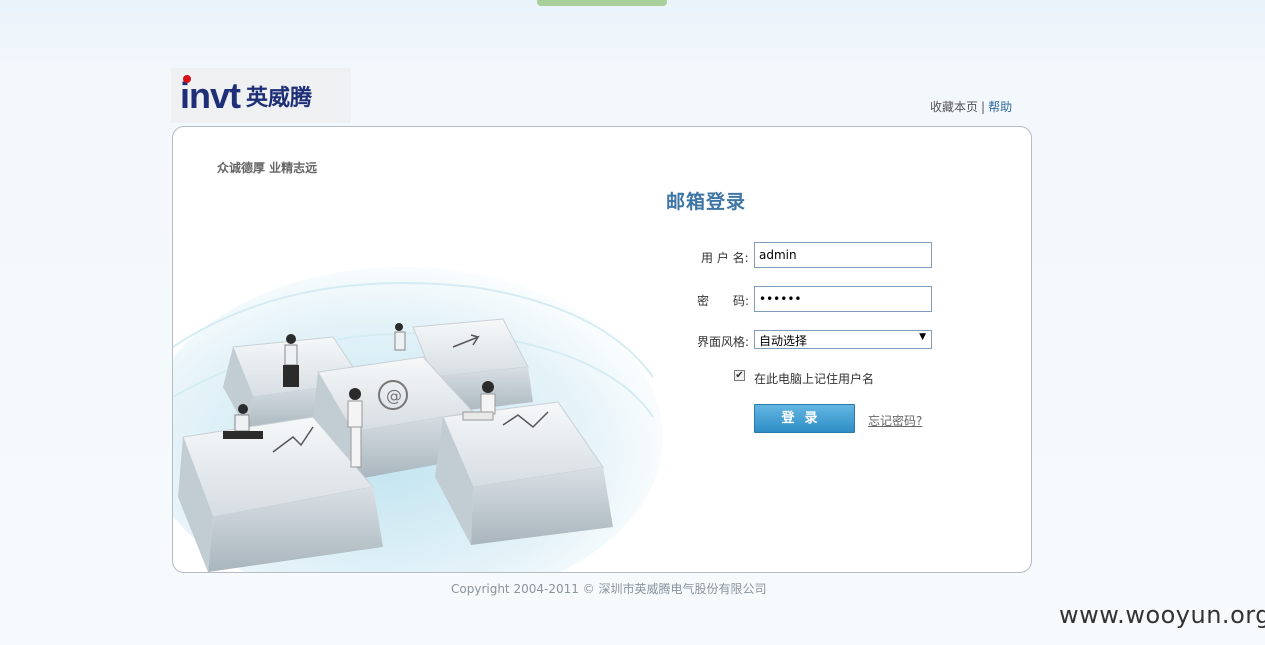  What do you see at coordinates (843, 339) in the screenshot?
I see `style-select: 自动选择 ▼` at bounding box center [843, 339].